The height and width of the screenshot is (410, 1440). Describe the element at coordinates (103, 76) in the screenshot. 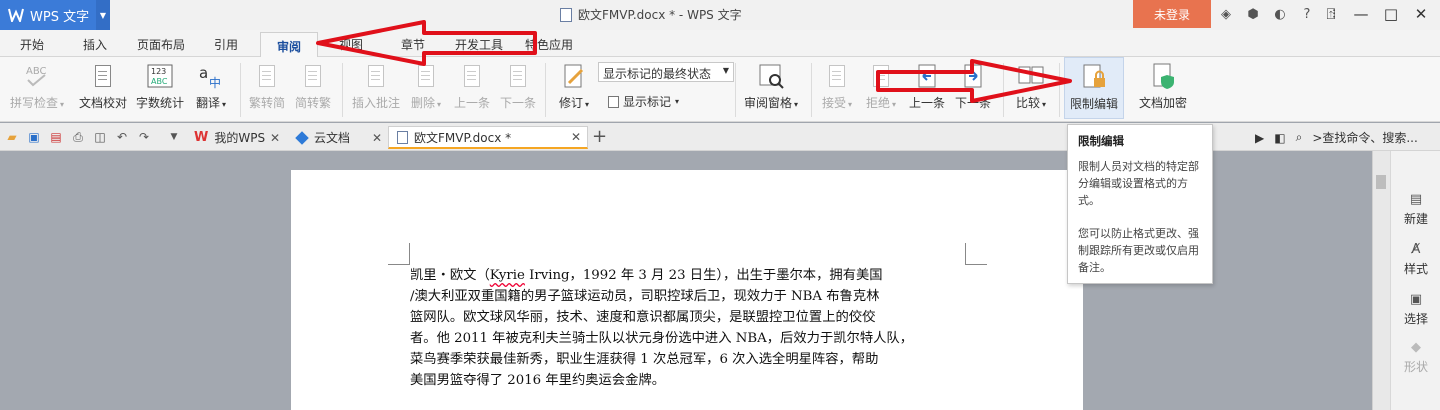

I see `proofread-icon` at that location.